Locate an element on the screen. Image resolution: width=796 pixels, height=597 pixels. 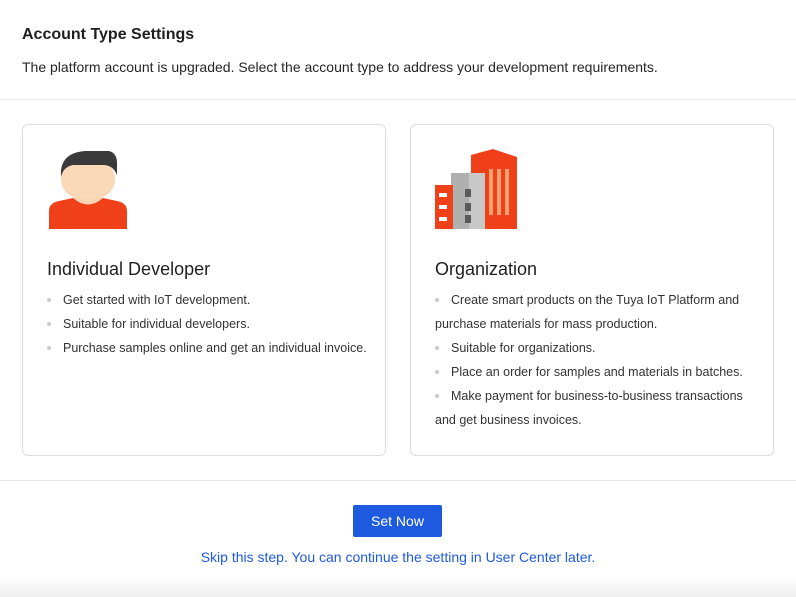
list-item: Get started with IoT development. is located at coordinates (208, 300).